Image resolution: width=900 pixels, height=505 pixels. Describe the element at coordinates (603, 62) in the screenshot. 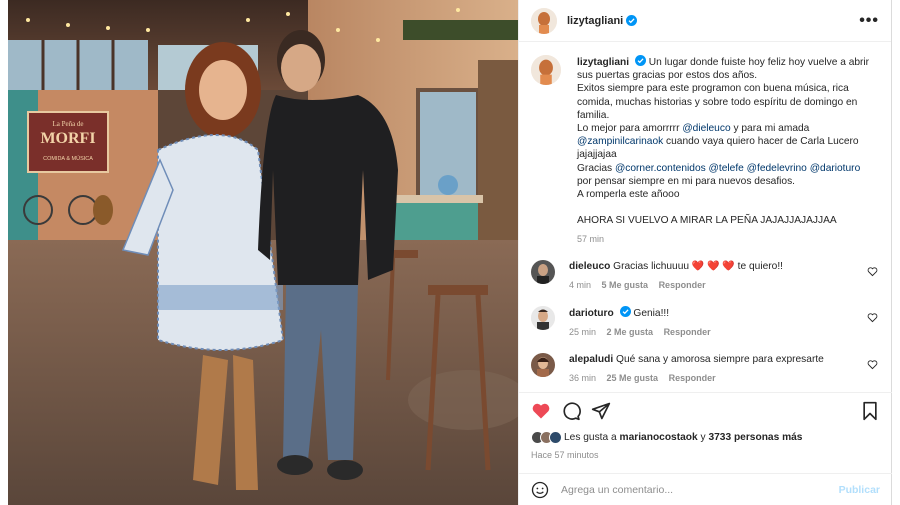

I see `caption-username: lizytagliani` at that location.